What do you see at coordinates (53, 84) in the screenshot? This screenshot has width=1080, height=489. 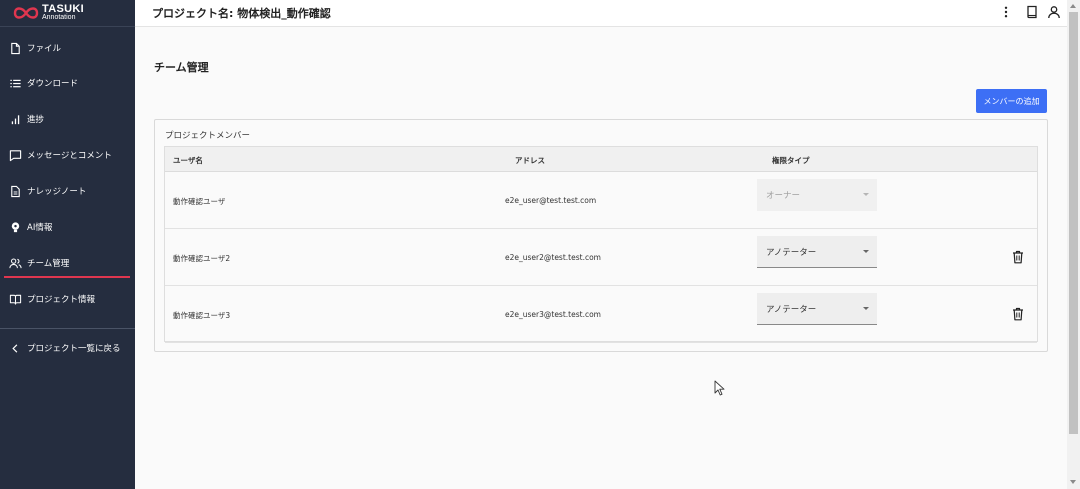 I see `sidebar-item-label: ダウンロード` at bounding box center [53, 84].